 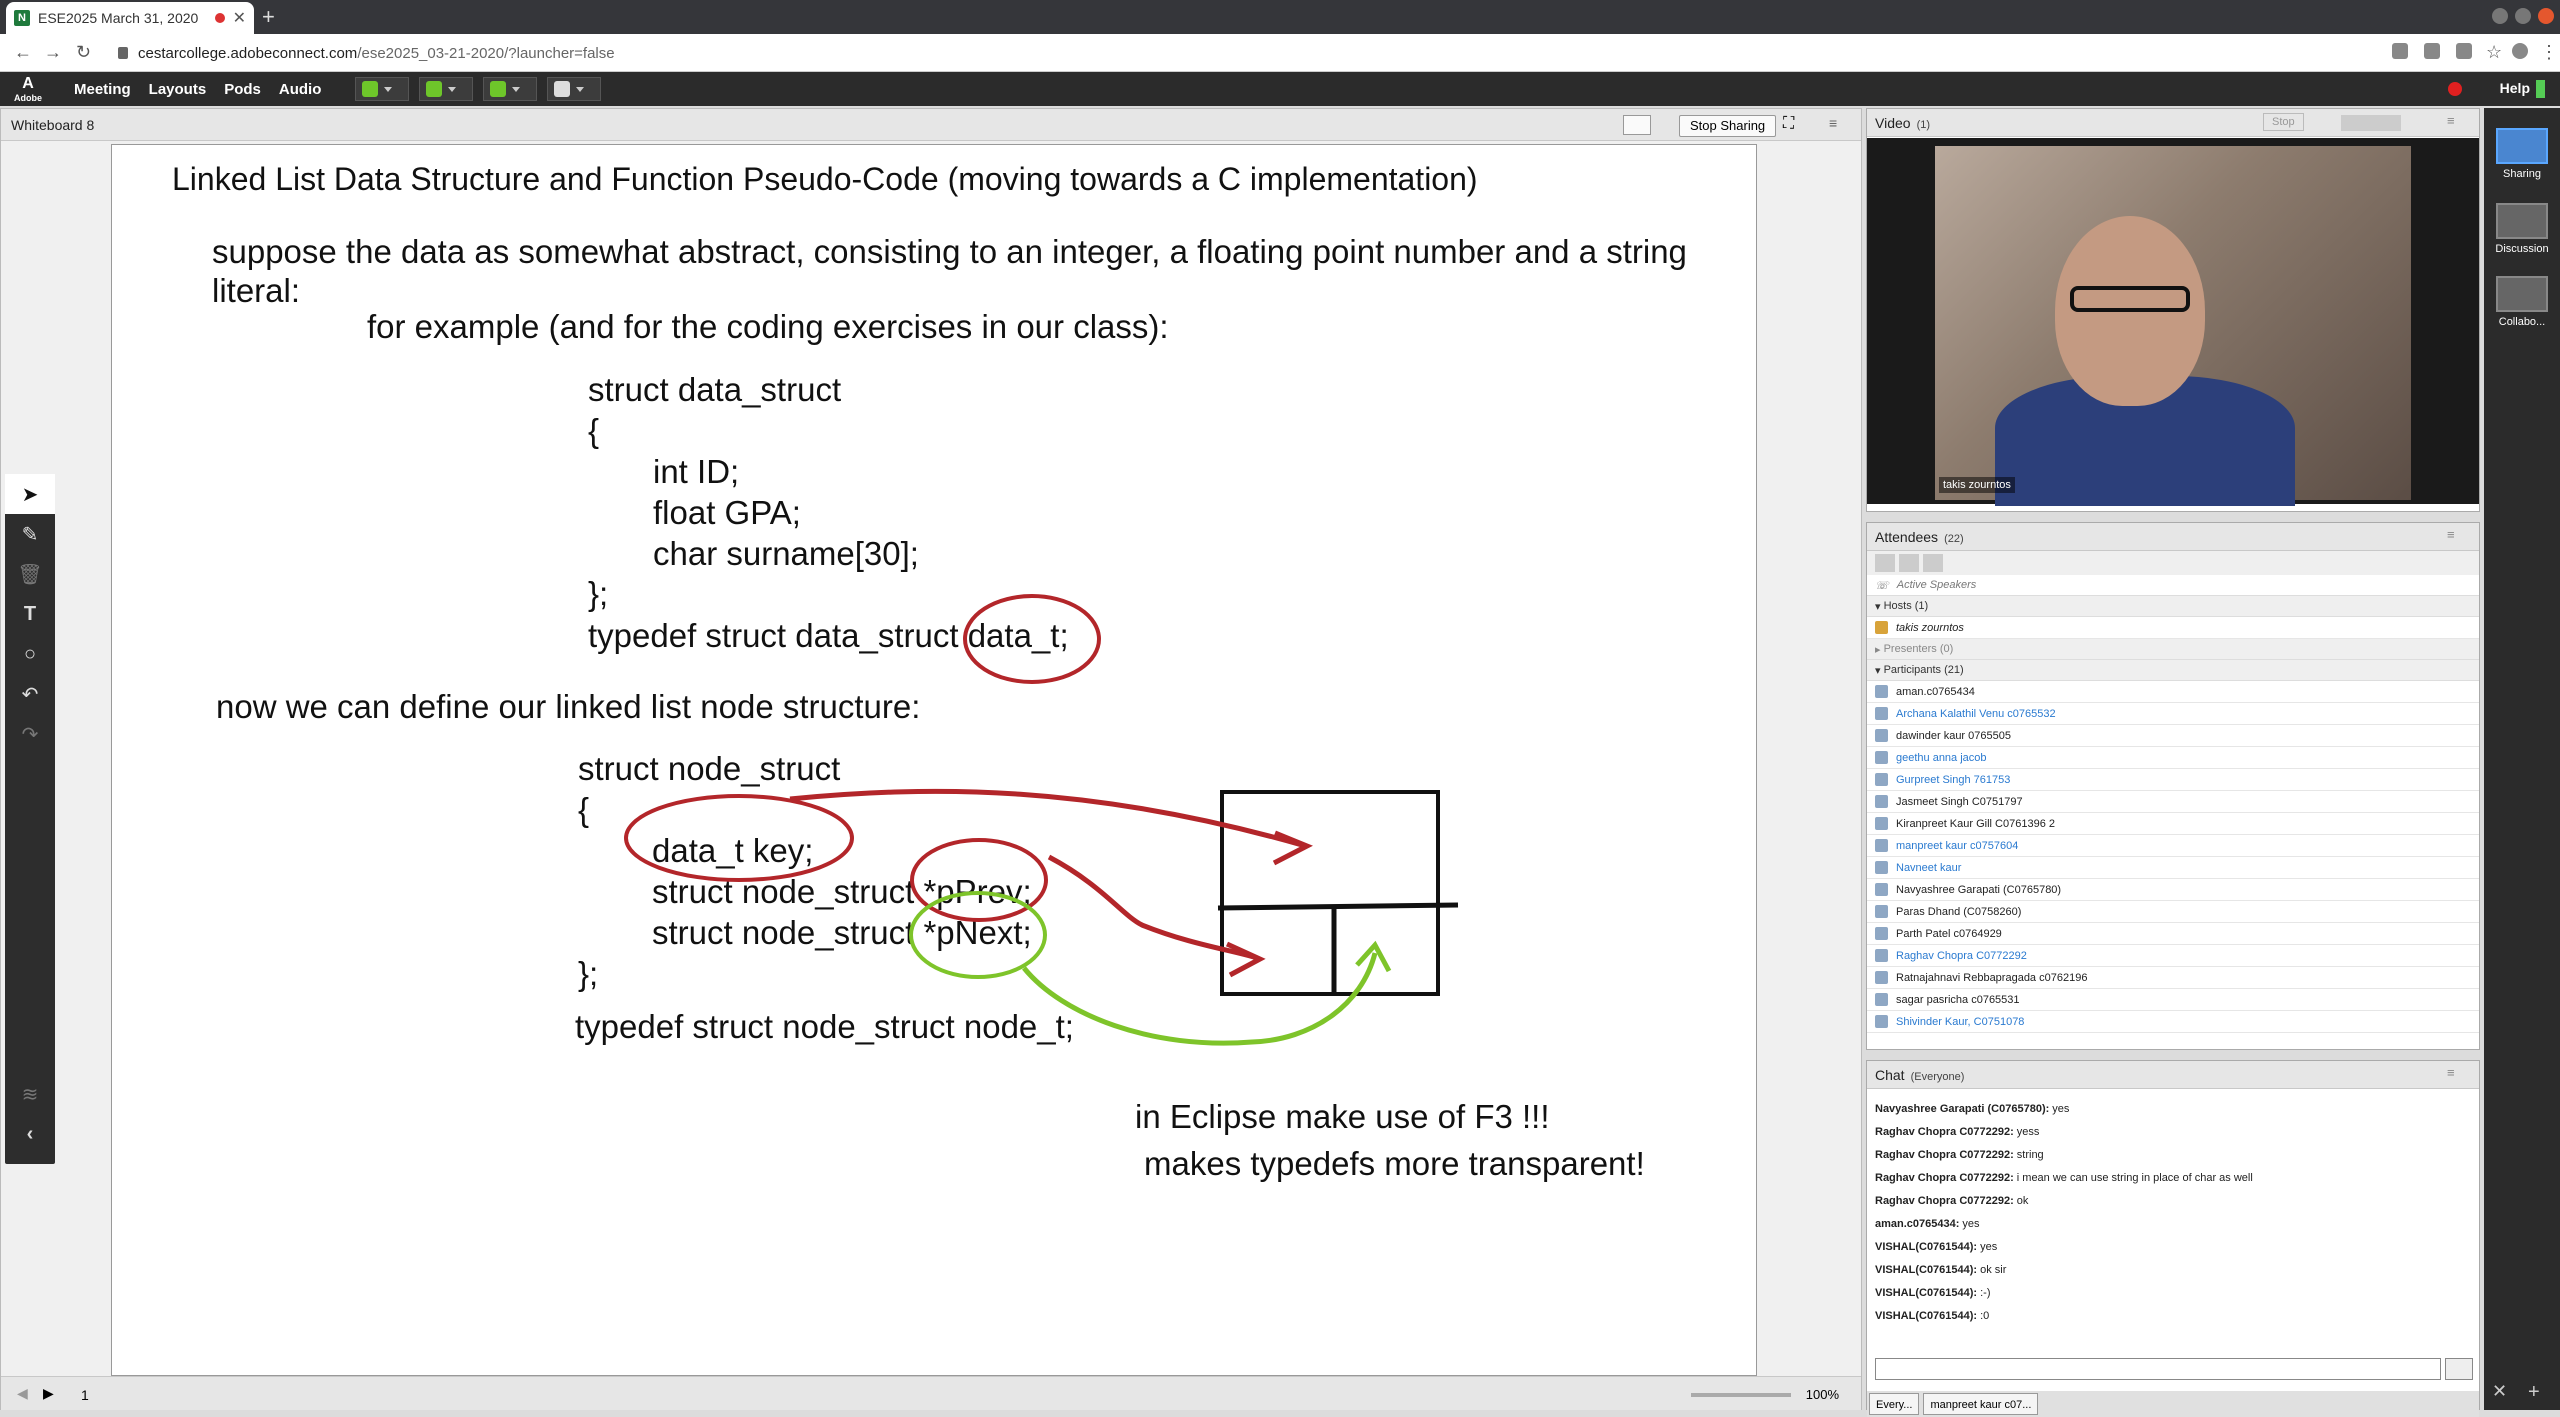 What do you see at coordinates (1975, 823) in the screenshot?
I see `participant-name: Kiranpreet Kaur Gill C0761396 2` at bounding box center [1975, 823].